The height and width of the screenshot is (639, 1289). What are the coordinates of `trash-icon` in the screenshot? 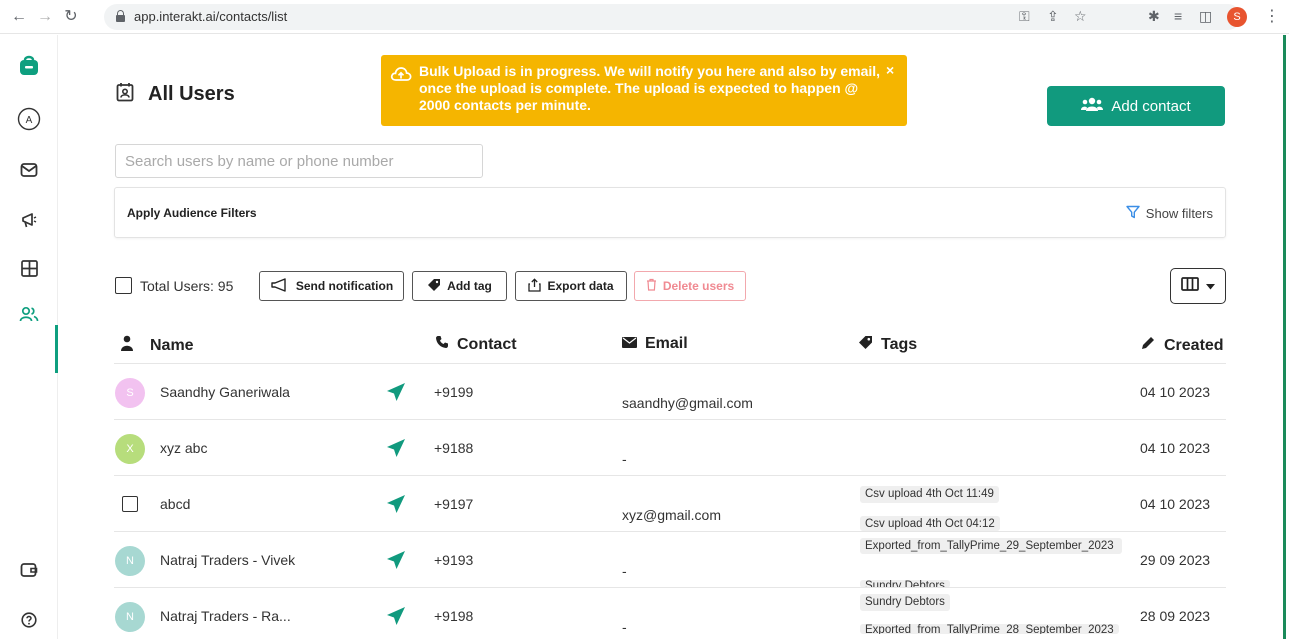 It's located at (651, 286).